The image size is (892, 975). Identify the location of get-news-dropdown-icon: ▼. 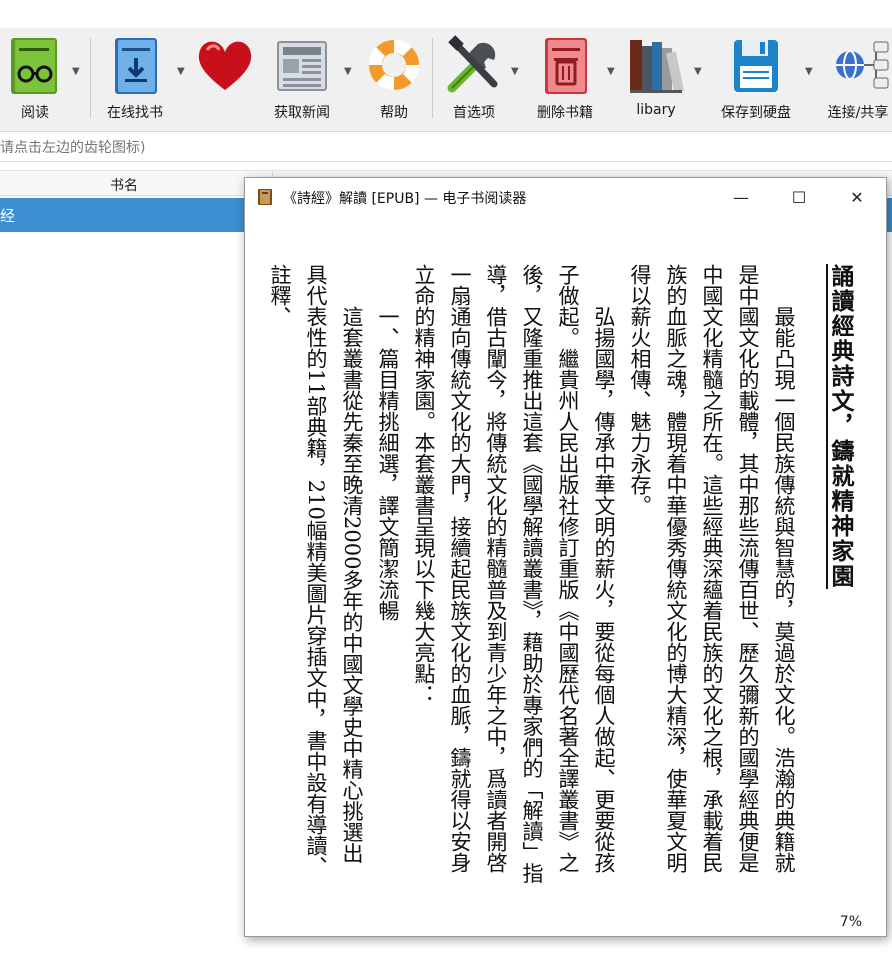
(348, 71).